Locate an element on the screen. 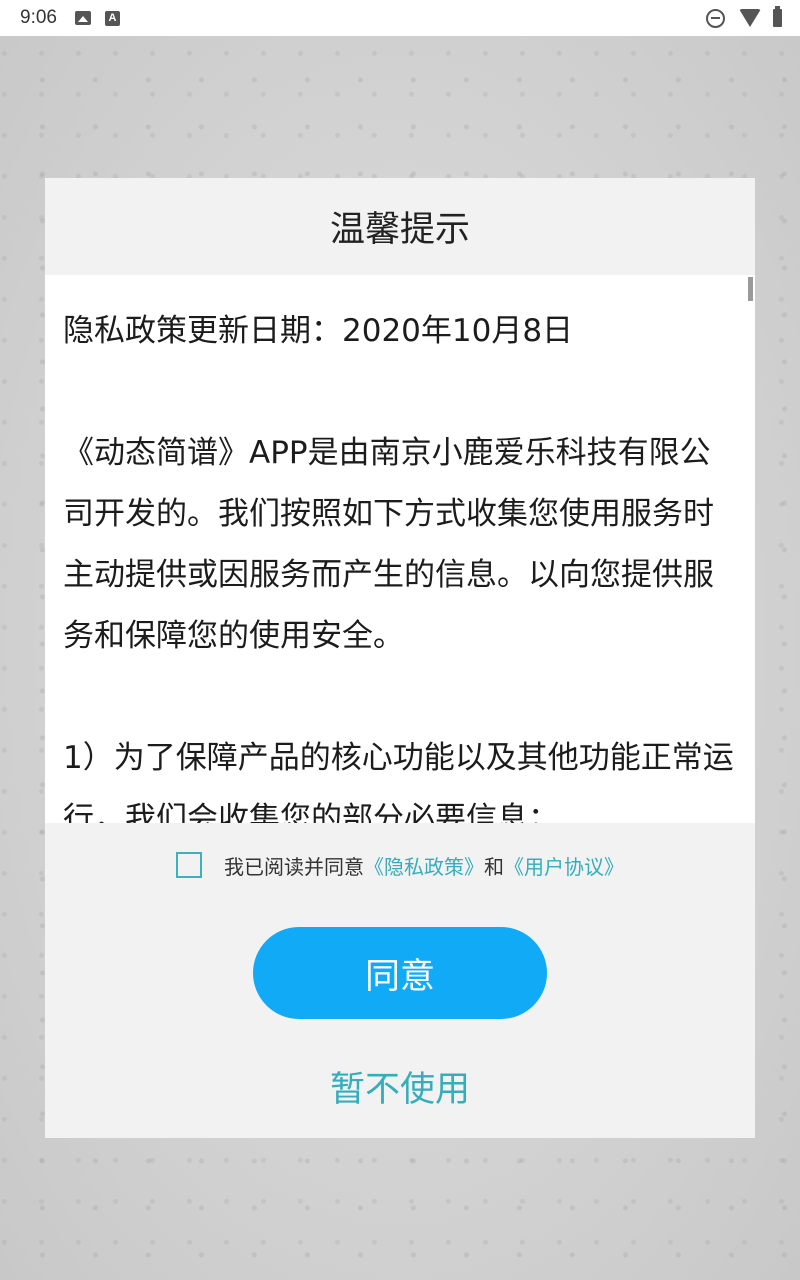 This screenshot has height=1280, width=800. agree-checkbox is located at coordinates (189, 865).